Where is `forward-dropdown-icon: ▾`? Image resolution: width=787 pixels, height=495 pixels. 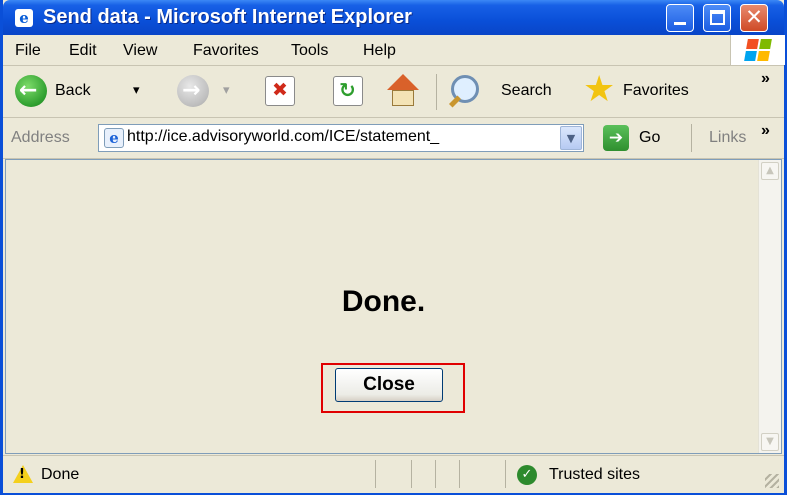 forward-dropdown-icon: ▾ is located at coordinates (226, 89).